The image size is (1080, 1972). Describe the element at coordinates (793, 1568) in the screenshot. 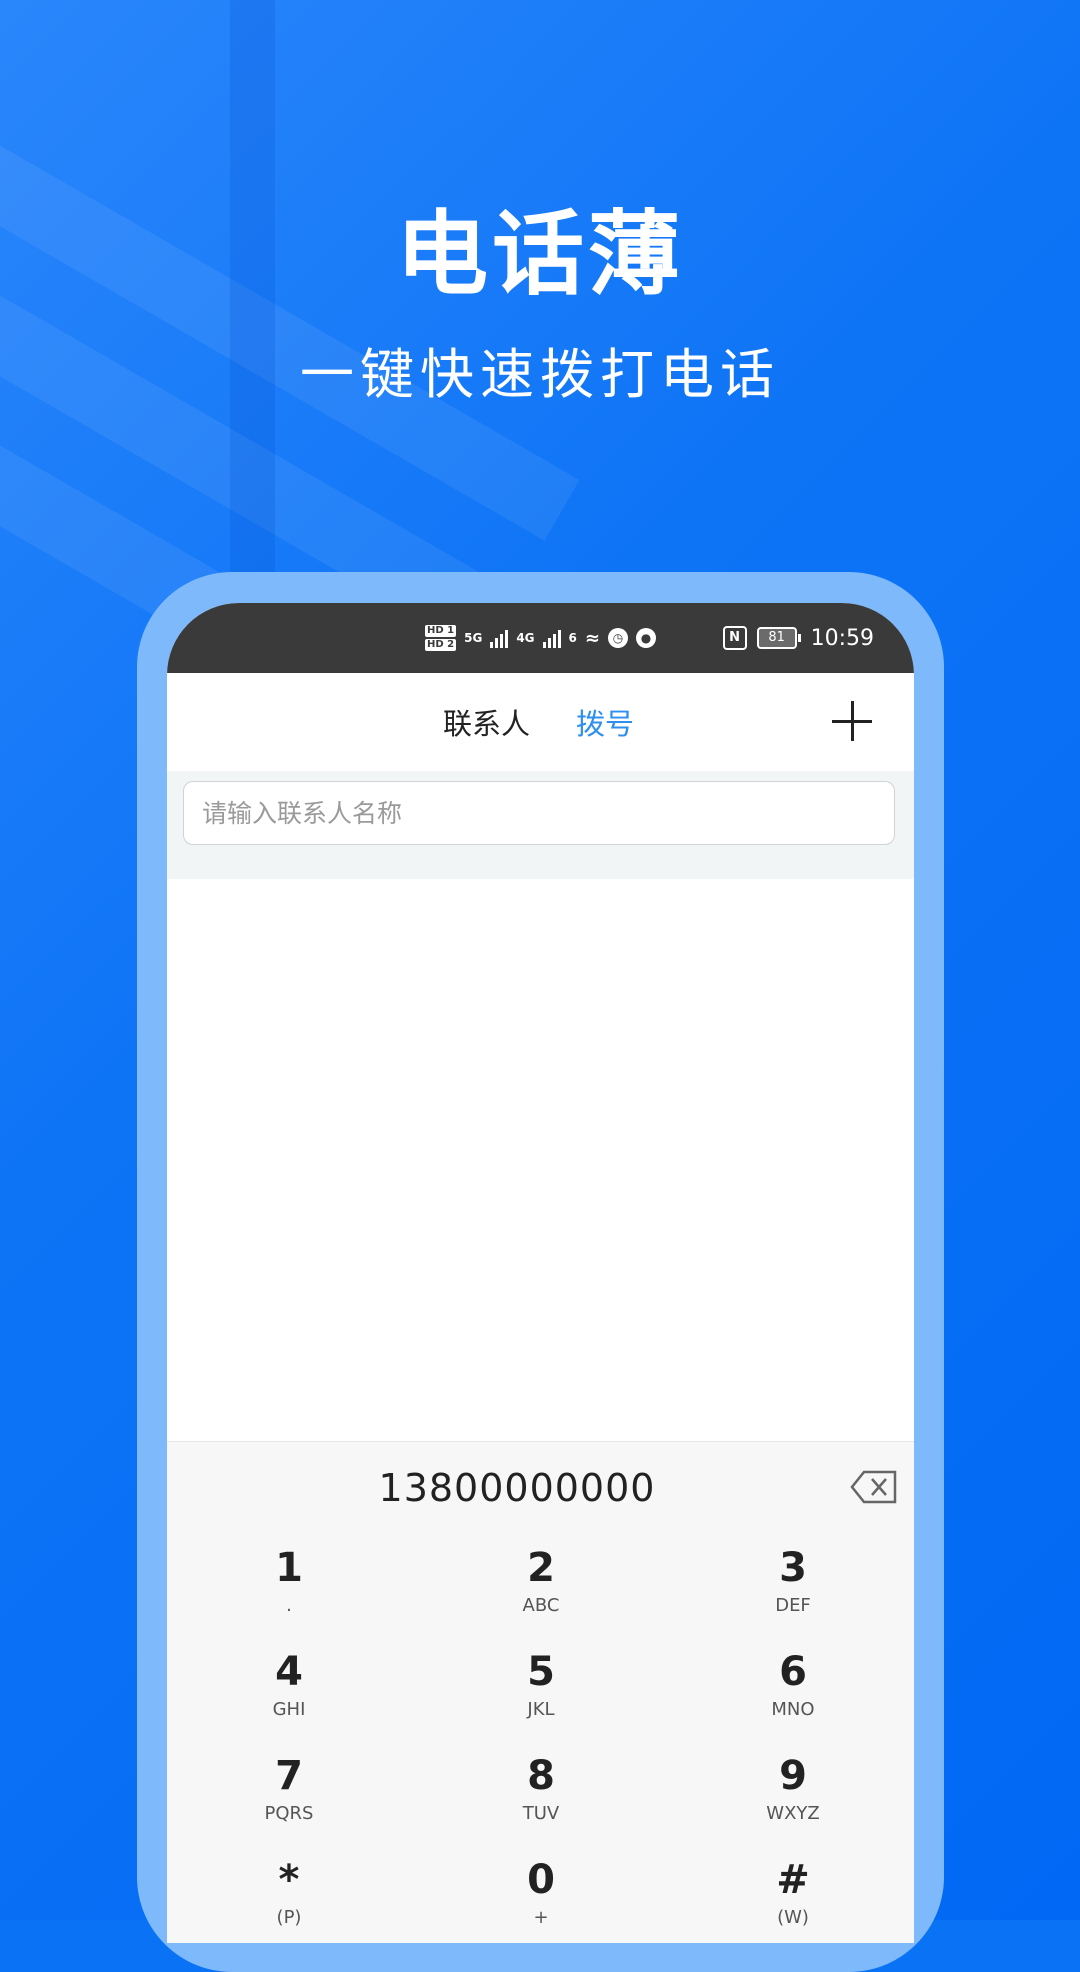

I see `key-digit: 3` at that location.